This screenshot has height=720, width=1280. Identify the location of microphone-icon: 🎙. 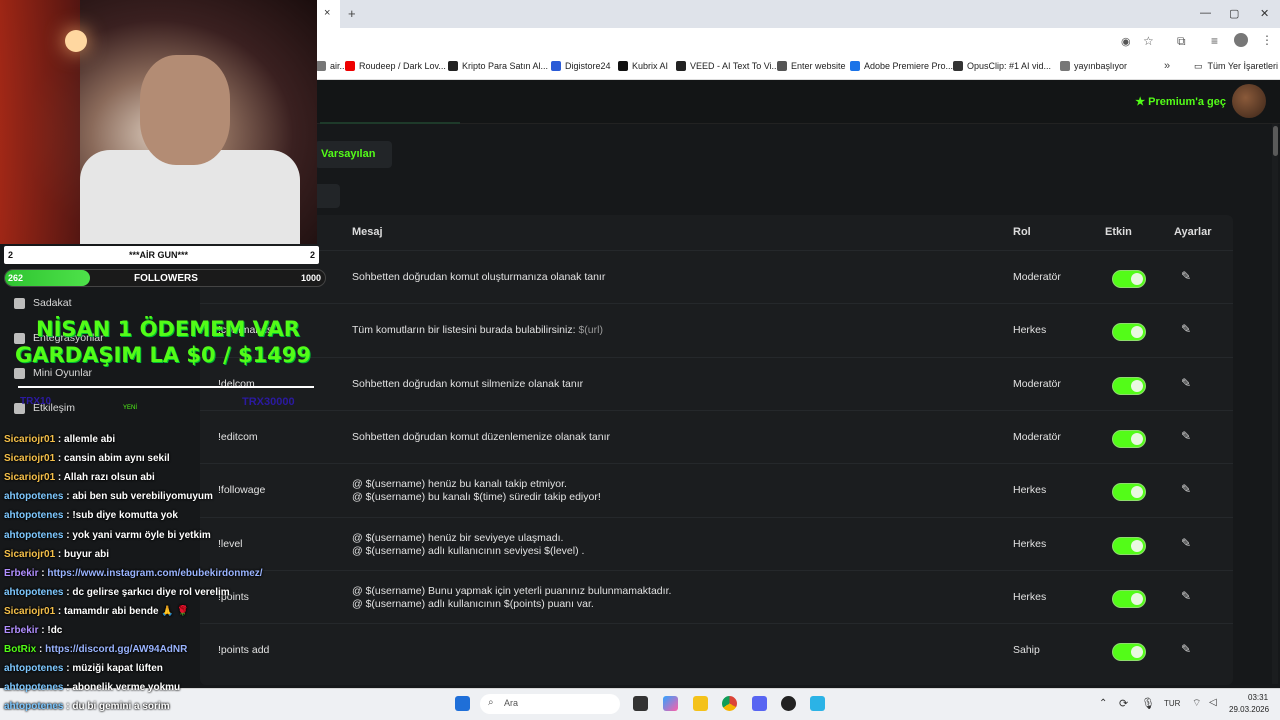
(1148, 703).